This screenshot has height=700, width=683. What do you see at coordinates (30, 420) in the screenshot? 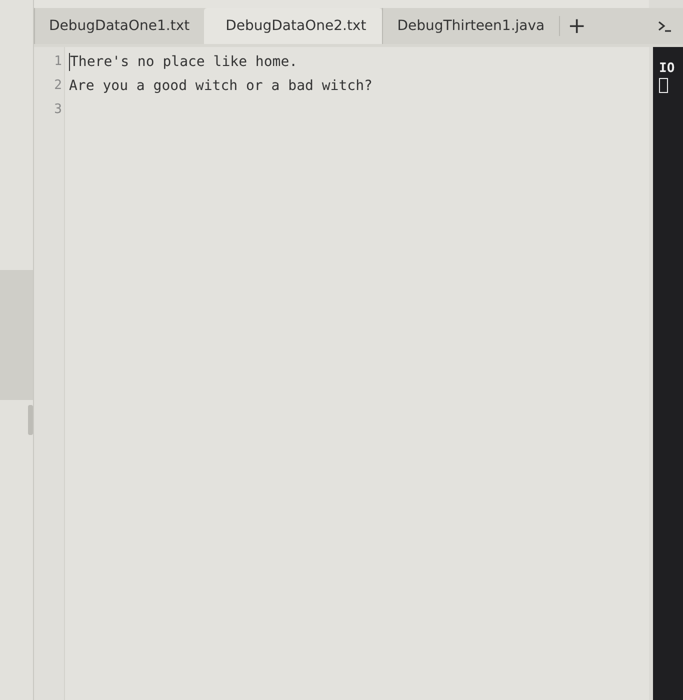
I see `resize-handle` at bounding box center [30, 420].